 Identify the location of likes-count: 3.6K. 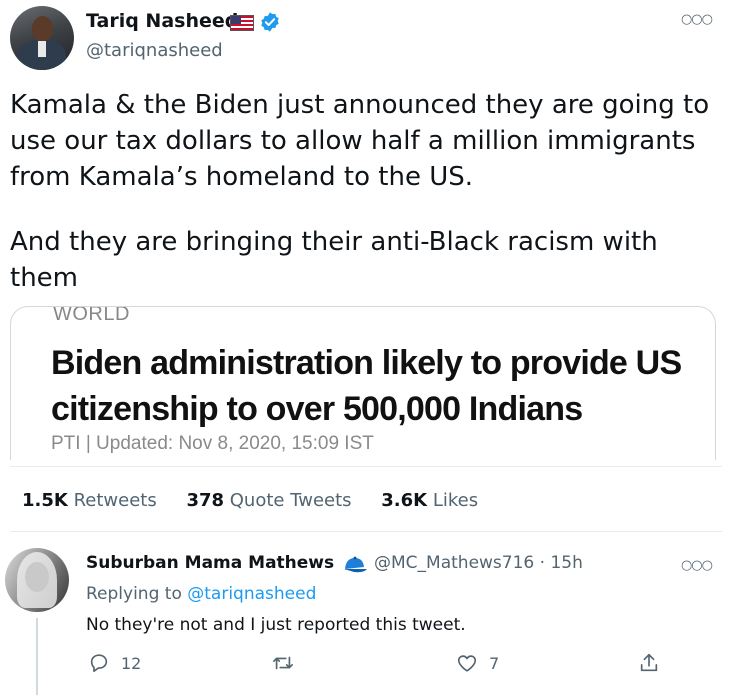
(404, 500).